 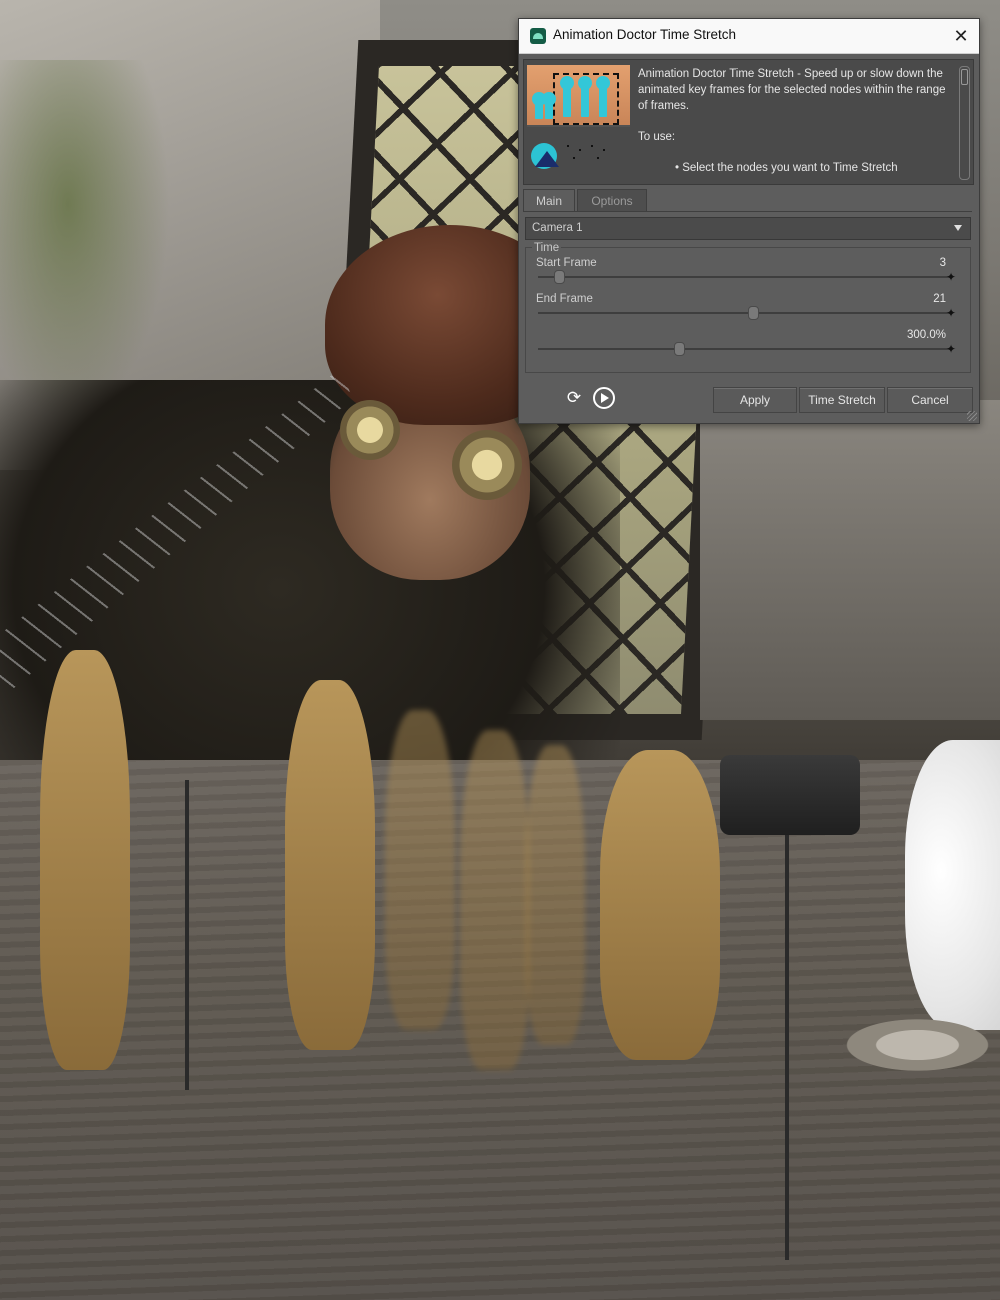 What do you see at coordinates (842, 400) in the screenshot?
I see `time-stretch-button: Time Stretch` at bounding box center [842, 400].